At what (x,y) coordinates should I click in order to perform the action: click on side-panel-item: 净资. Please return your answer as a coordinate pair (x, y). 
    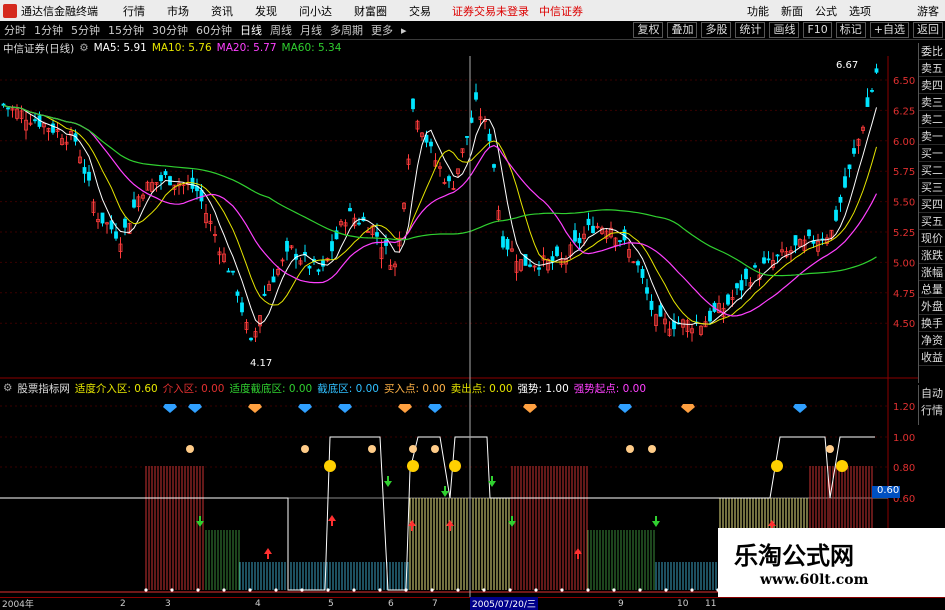
    Looking at the image, I should click on (932, 340).